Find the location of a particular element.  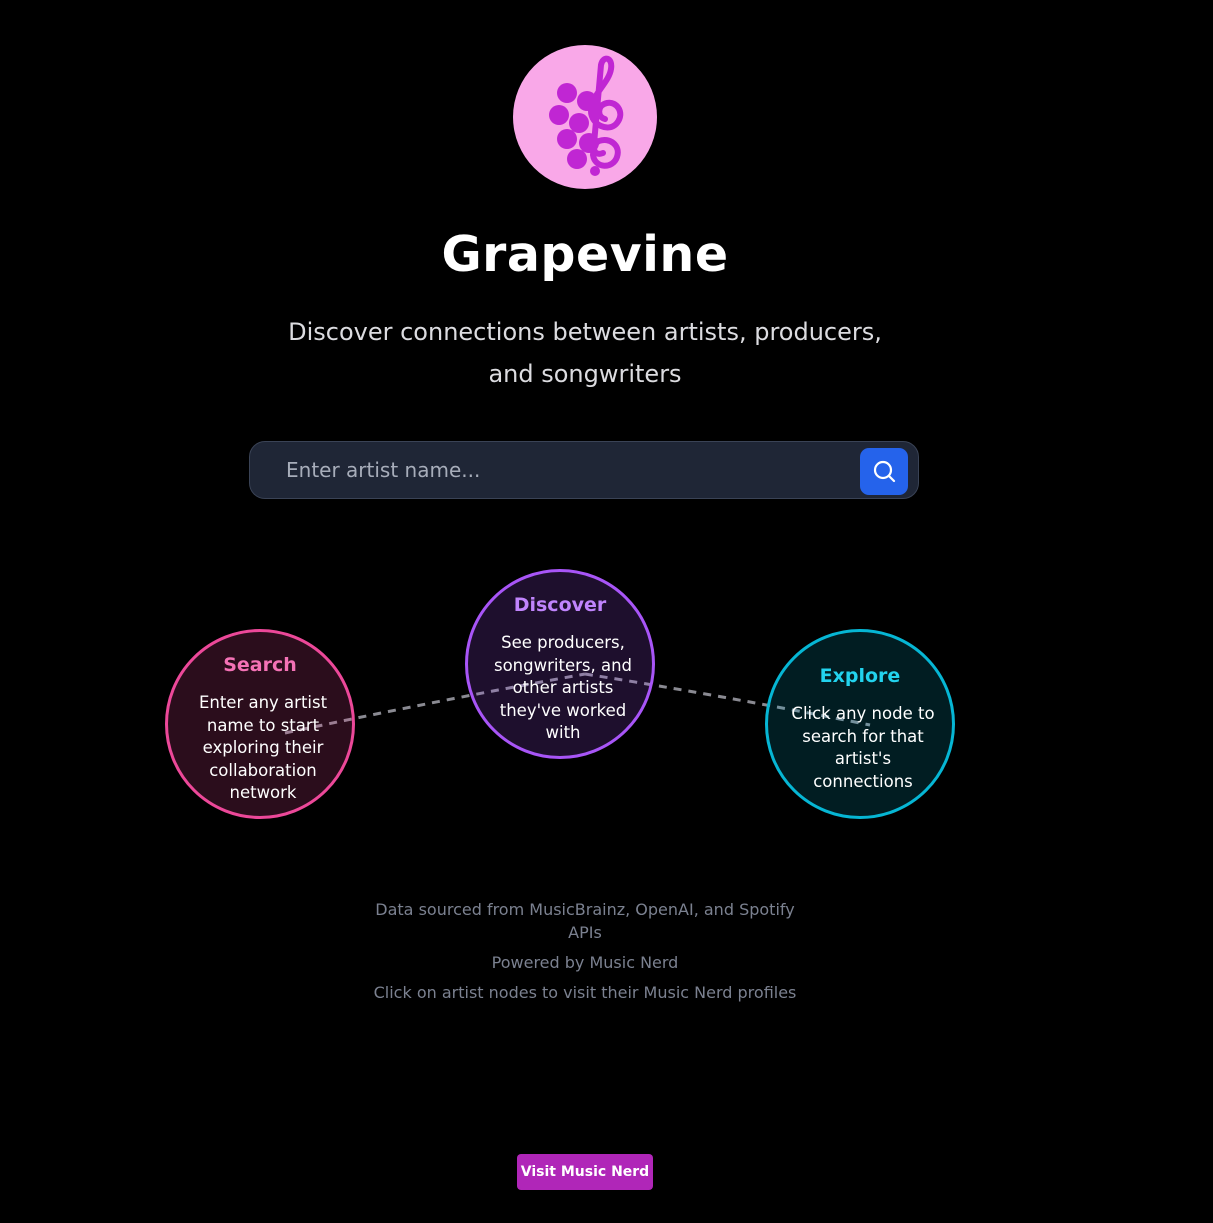

step-title-discover: Discover is located at coordinates (560, 605).